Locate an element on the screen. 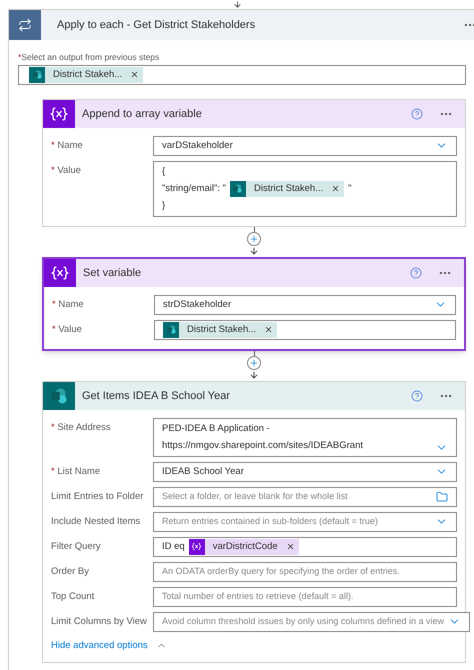 This screenshot has width=474, height=670. card-title: Set variable is located at coordinates (112, 273).